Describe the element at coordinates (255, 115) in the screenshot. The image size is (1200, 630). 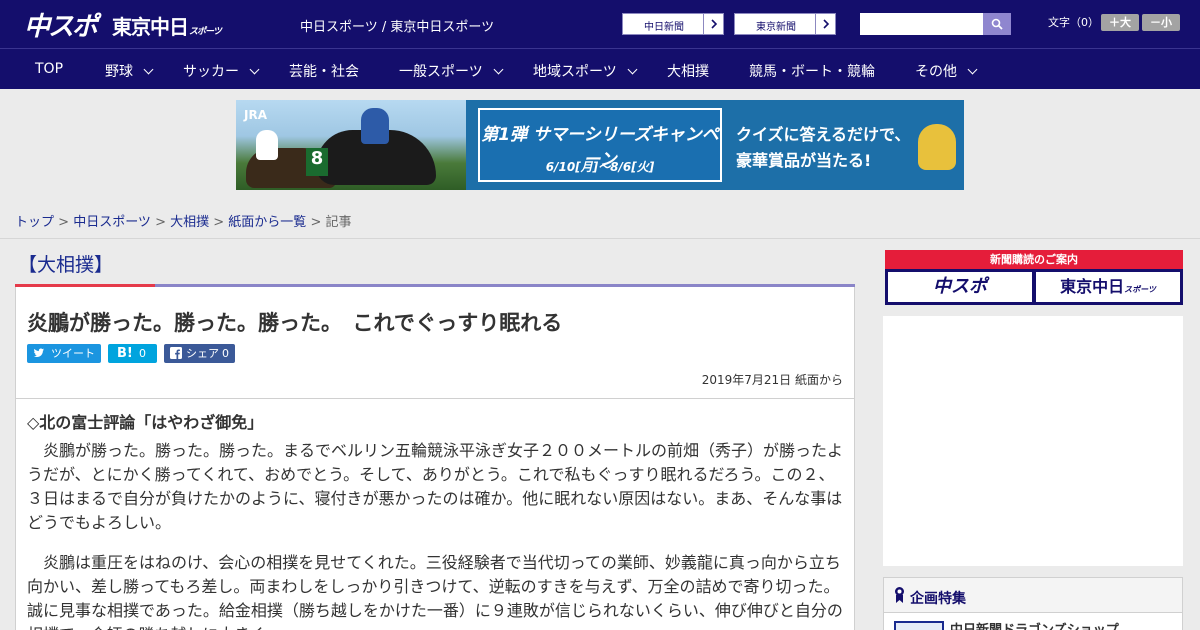
I see `jra-logo: JRA` at that location.